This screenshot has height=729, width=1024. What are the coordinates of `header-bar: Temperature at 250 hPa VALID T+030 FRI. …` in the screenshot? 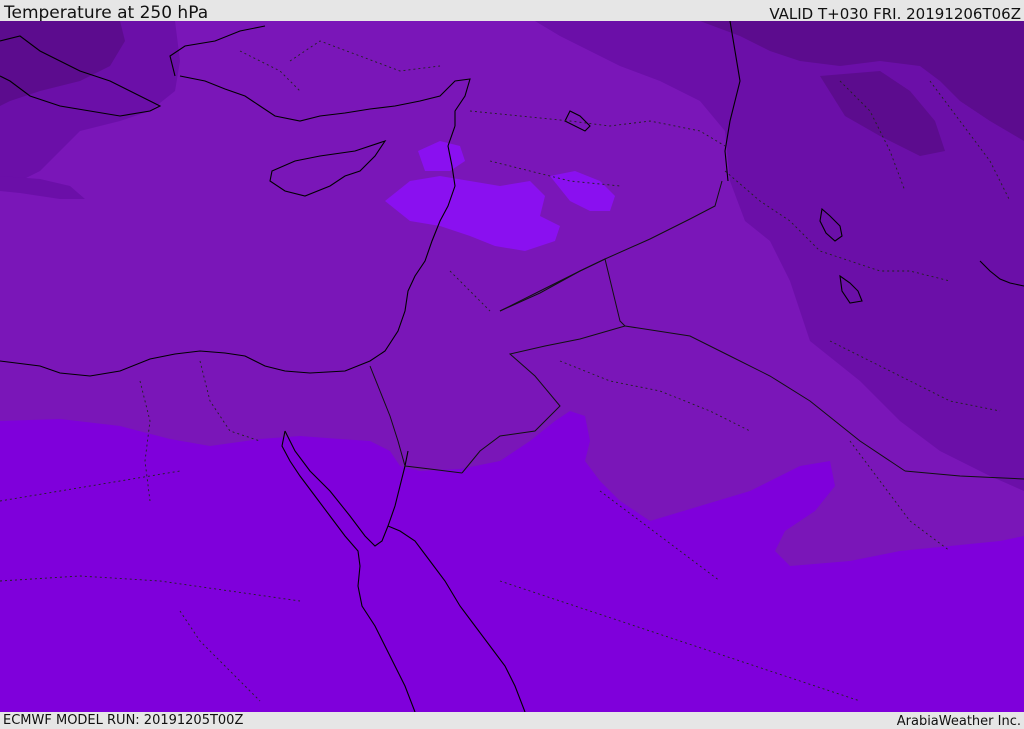 It's located at (512, 11).